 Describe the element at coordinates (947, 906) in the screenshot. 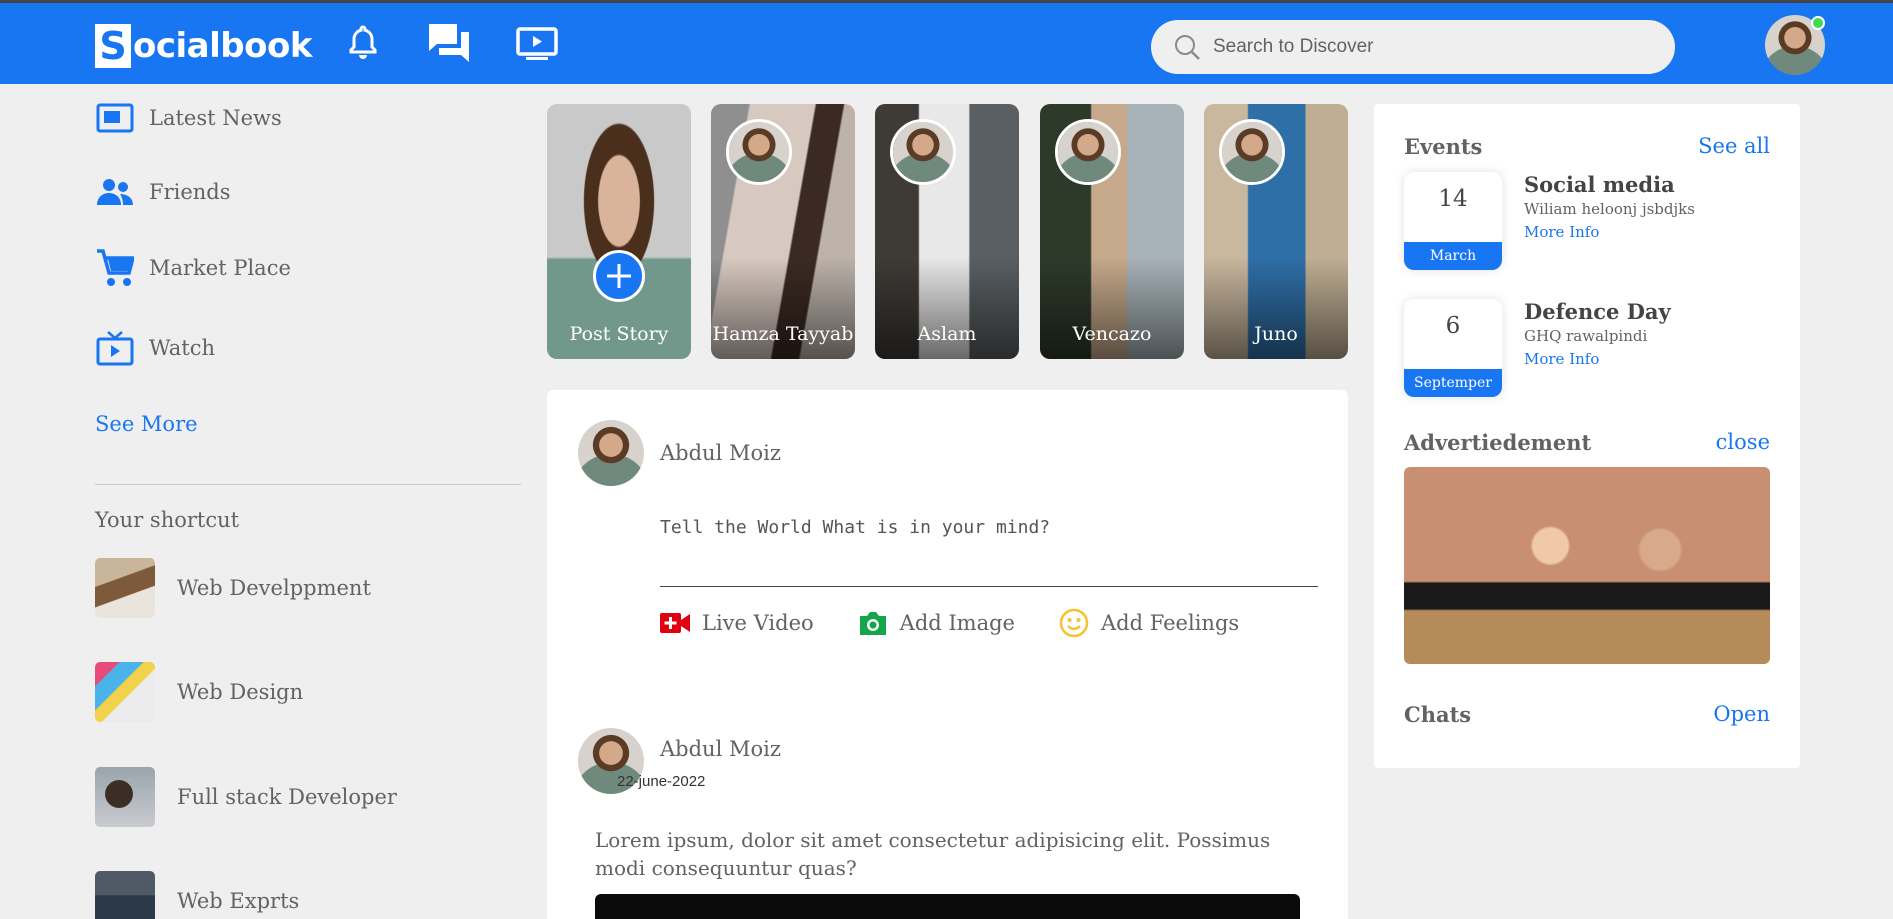

I see `post-image` at that location.